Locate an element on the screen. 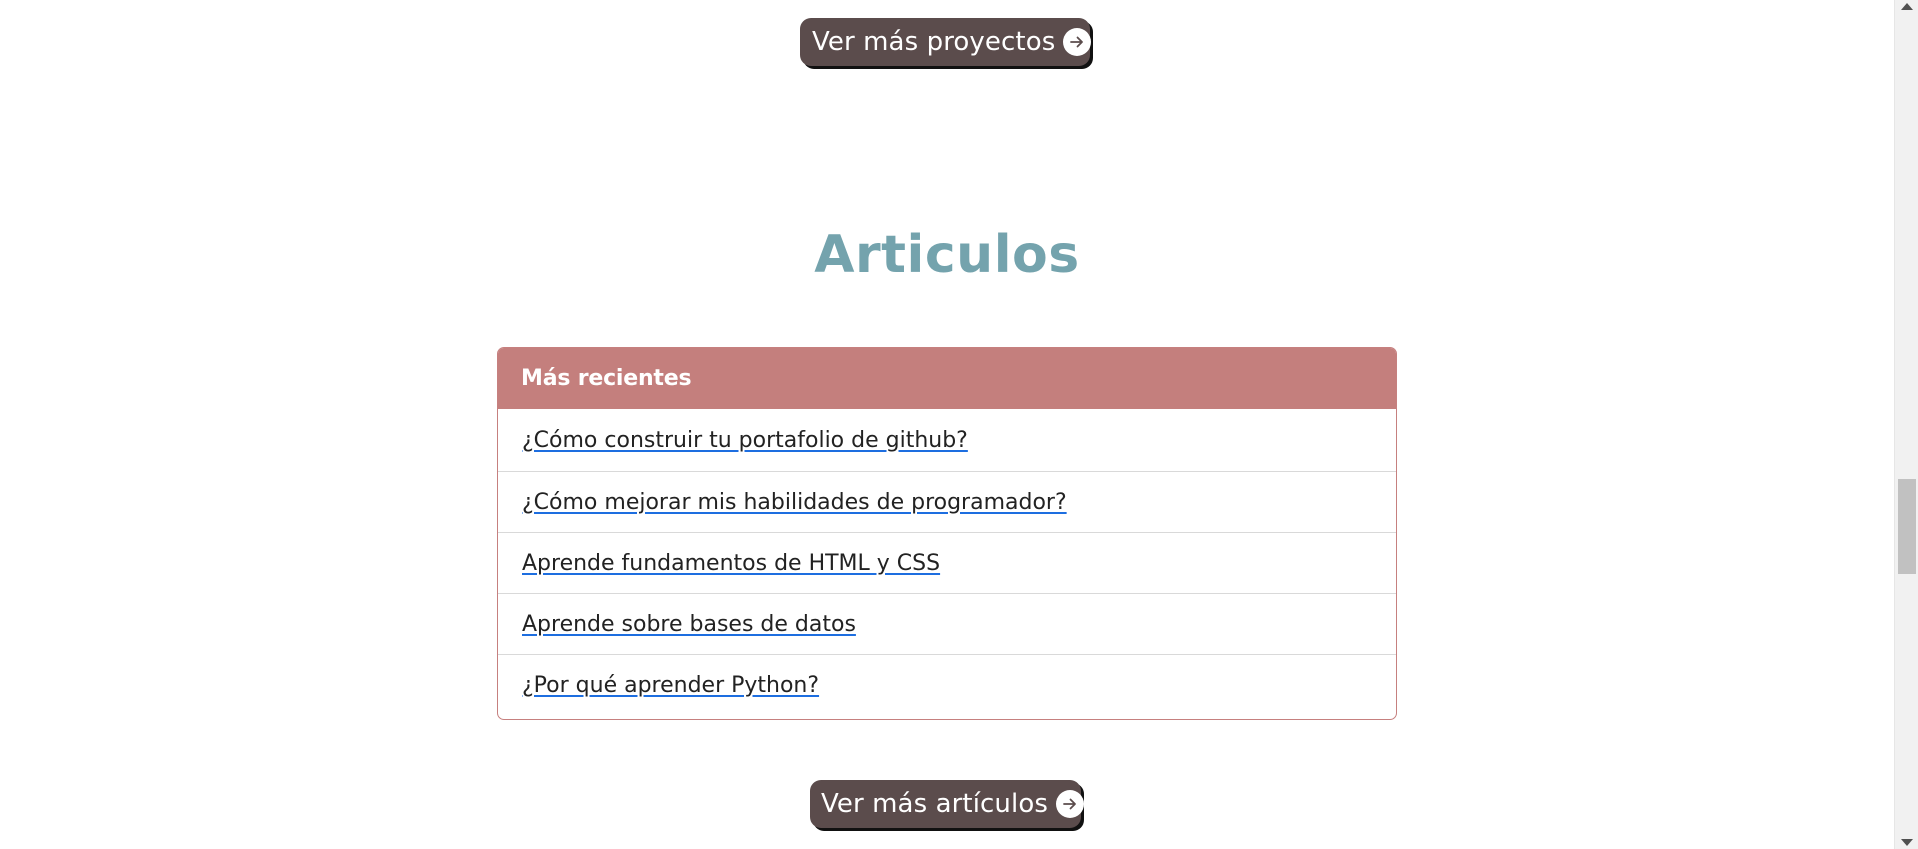 The image size is (1918, 849). list-item: ¿Cómo construir tu portafolio de github? is located at coordinates (947, 440).